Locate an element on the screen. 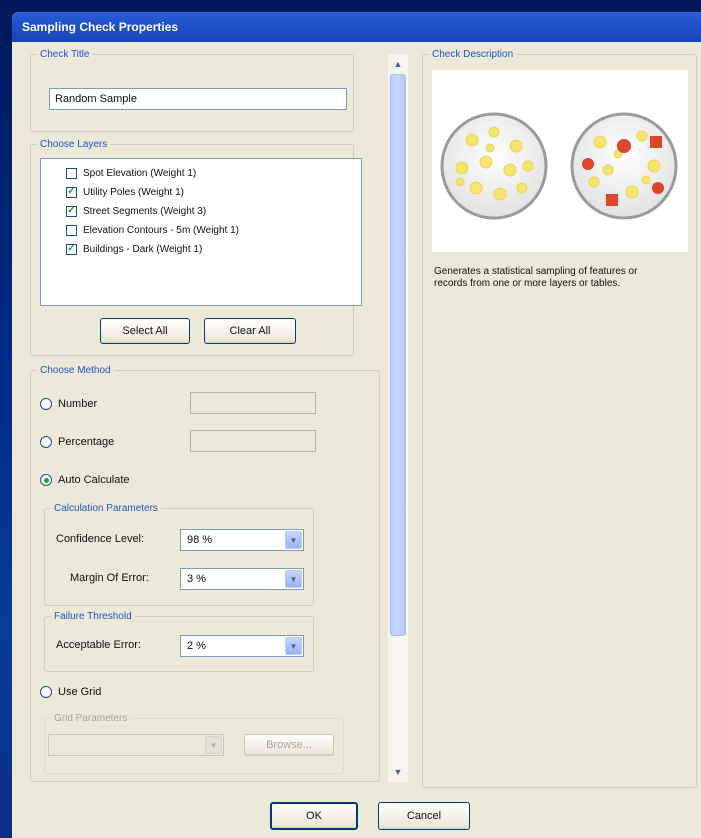 The width and height of the screenshot is (701, 838). auto-calculate-label: Auto Calculate is located at coordinates (94, 480).